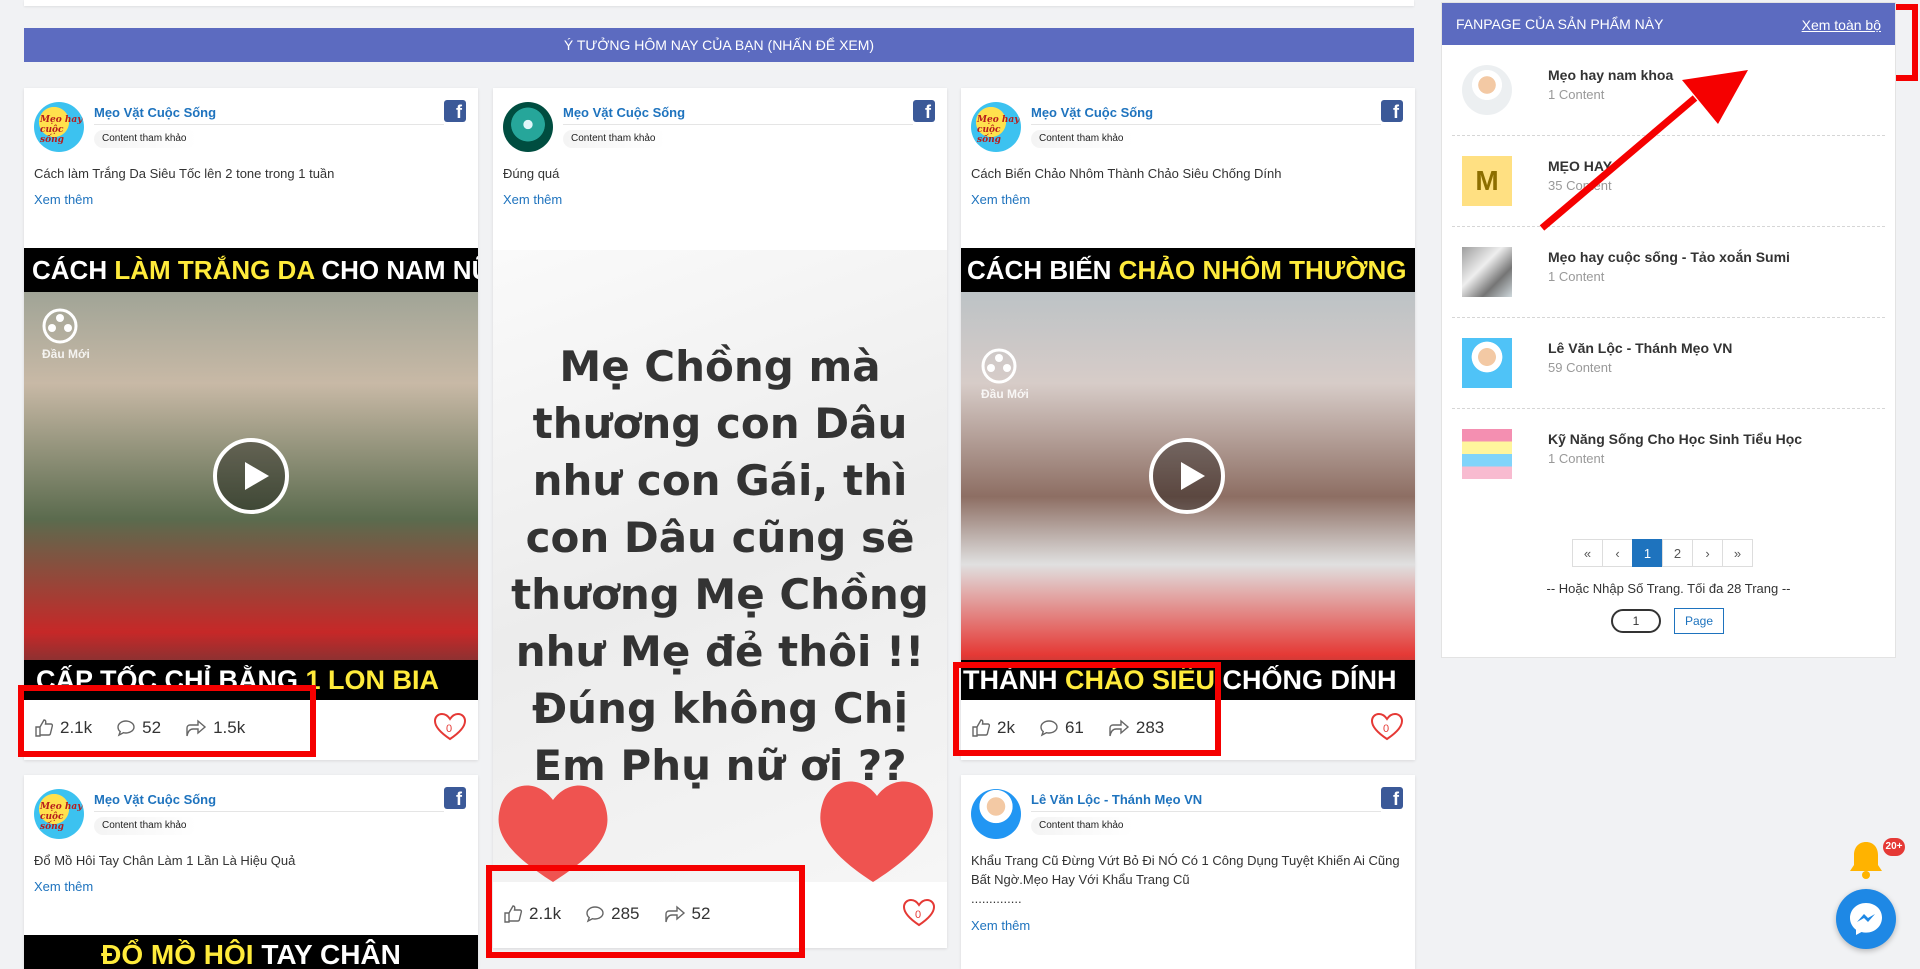 The width and height of the screenshot is (1920, 969). Describe the element at coordinates (1580, 367) in the screenshot. I see `fanpage-count: 59 Content` at that location.